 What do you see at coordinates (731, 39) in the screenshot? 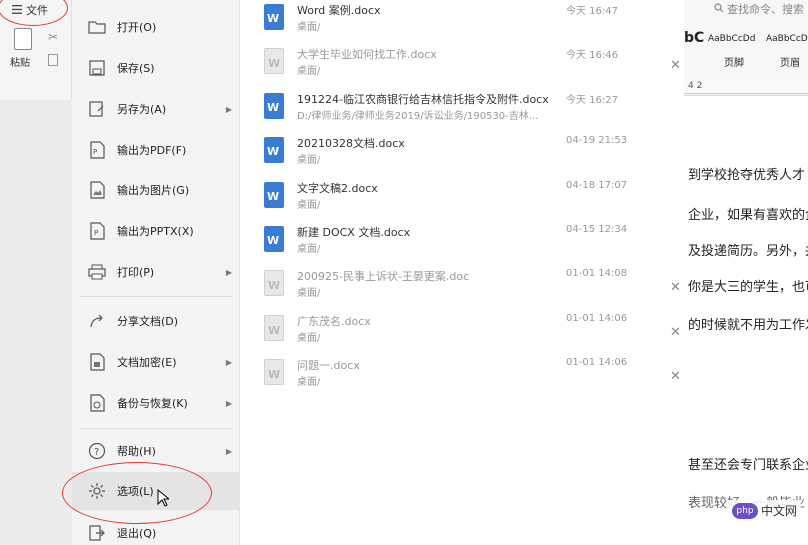
I see `style-preview-footer: AaBbCcDd` at bounding box center [731, 39].